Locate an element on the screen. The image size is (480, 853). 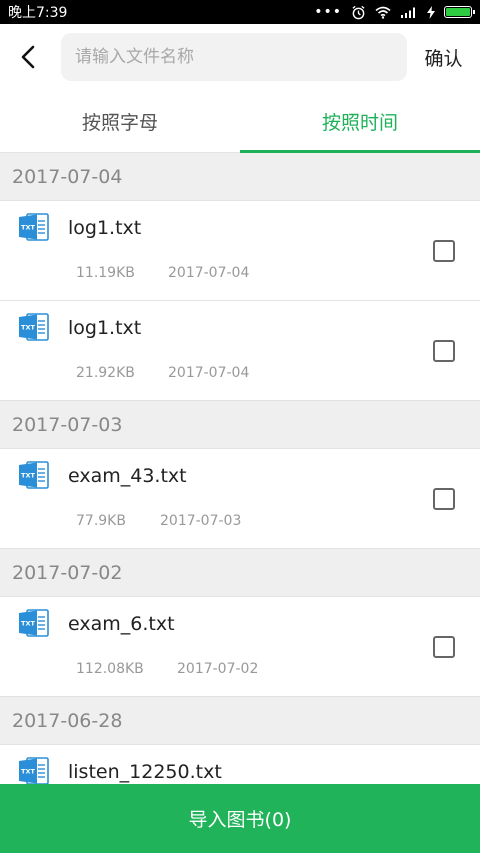
file-size: 112.08KB is located at coordinates (110, 669).